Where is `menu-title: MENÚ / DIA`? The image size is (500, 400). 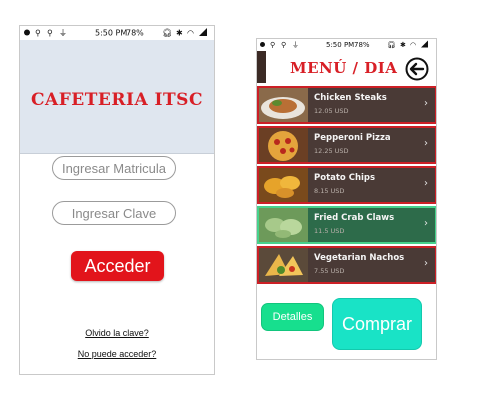 menu-title: MENÚ / DIA is located at coordinates (344, 68).